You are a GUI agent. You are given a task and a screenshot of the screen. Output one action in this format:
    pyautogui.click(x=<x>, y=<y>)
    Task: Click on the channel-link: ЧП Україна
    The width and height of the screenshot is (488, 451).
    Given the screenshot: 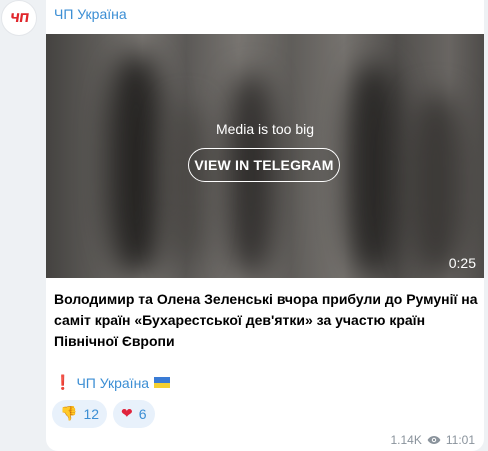 What is the action you would take?
    pyautogui.click(x=112, y=383)
    